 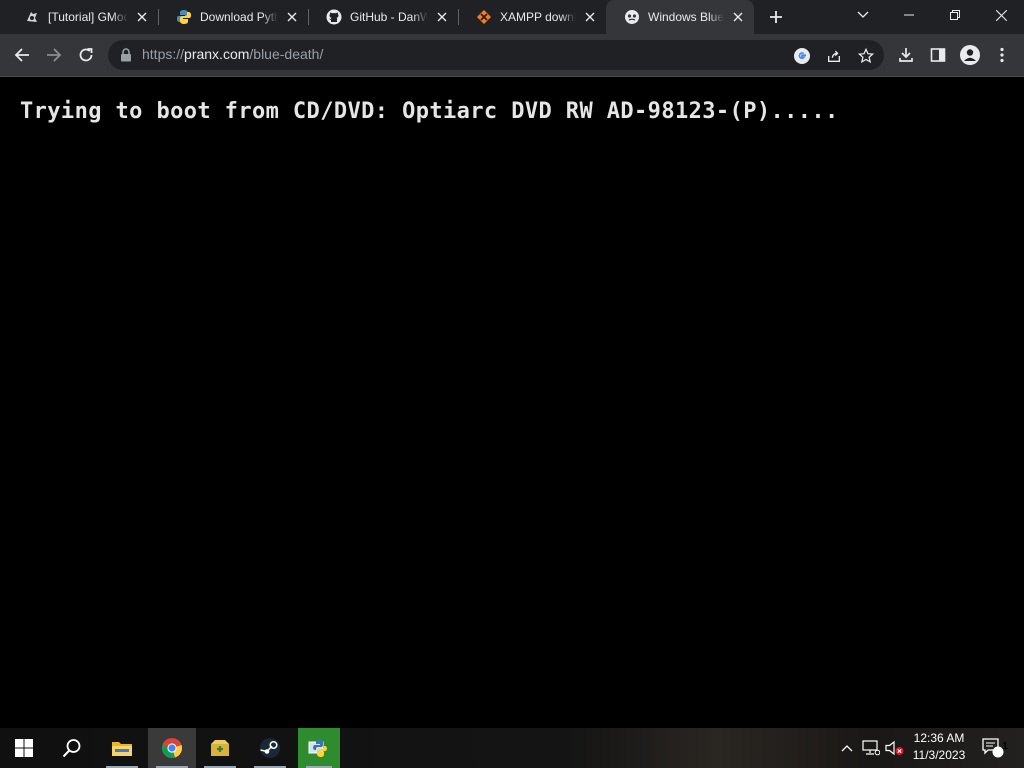 I want to click on download-icon, so click(x=906, y=55).